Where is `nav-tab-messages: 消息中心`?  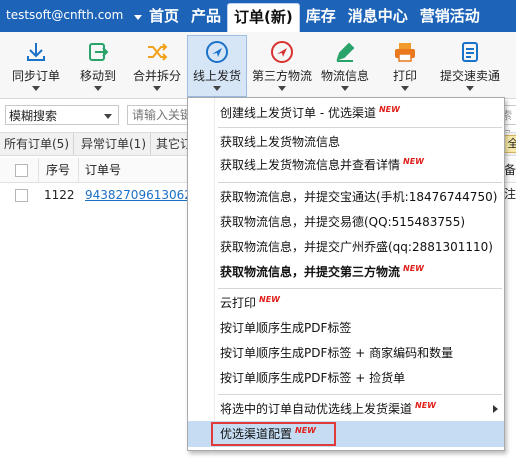
nav-tab-messages: 消息中心 is located at coordinates (378, 16).